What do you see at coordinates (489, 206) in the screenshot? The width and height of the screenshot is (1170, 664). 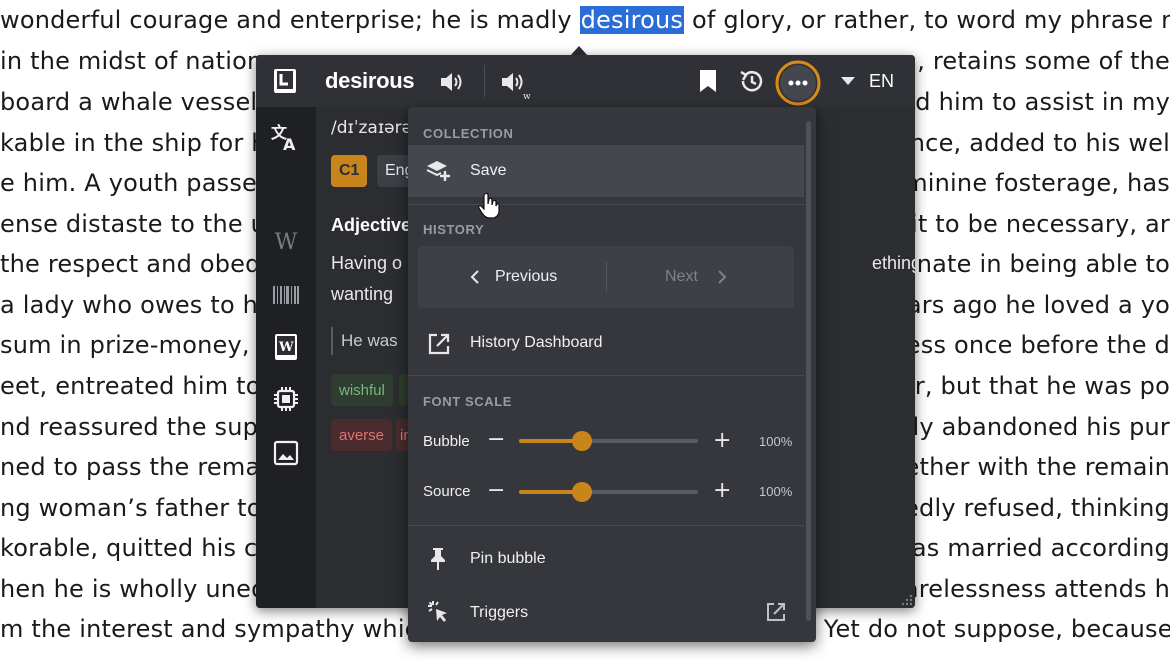 I see `mouse-cursor-icon` at bounding box center [489, 206].